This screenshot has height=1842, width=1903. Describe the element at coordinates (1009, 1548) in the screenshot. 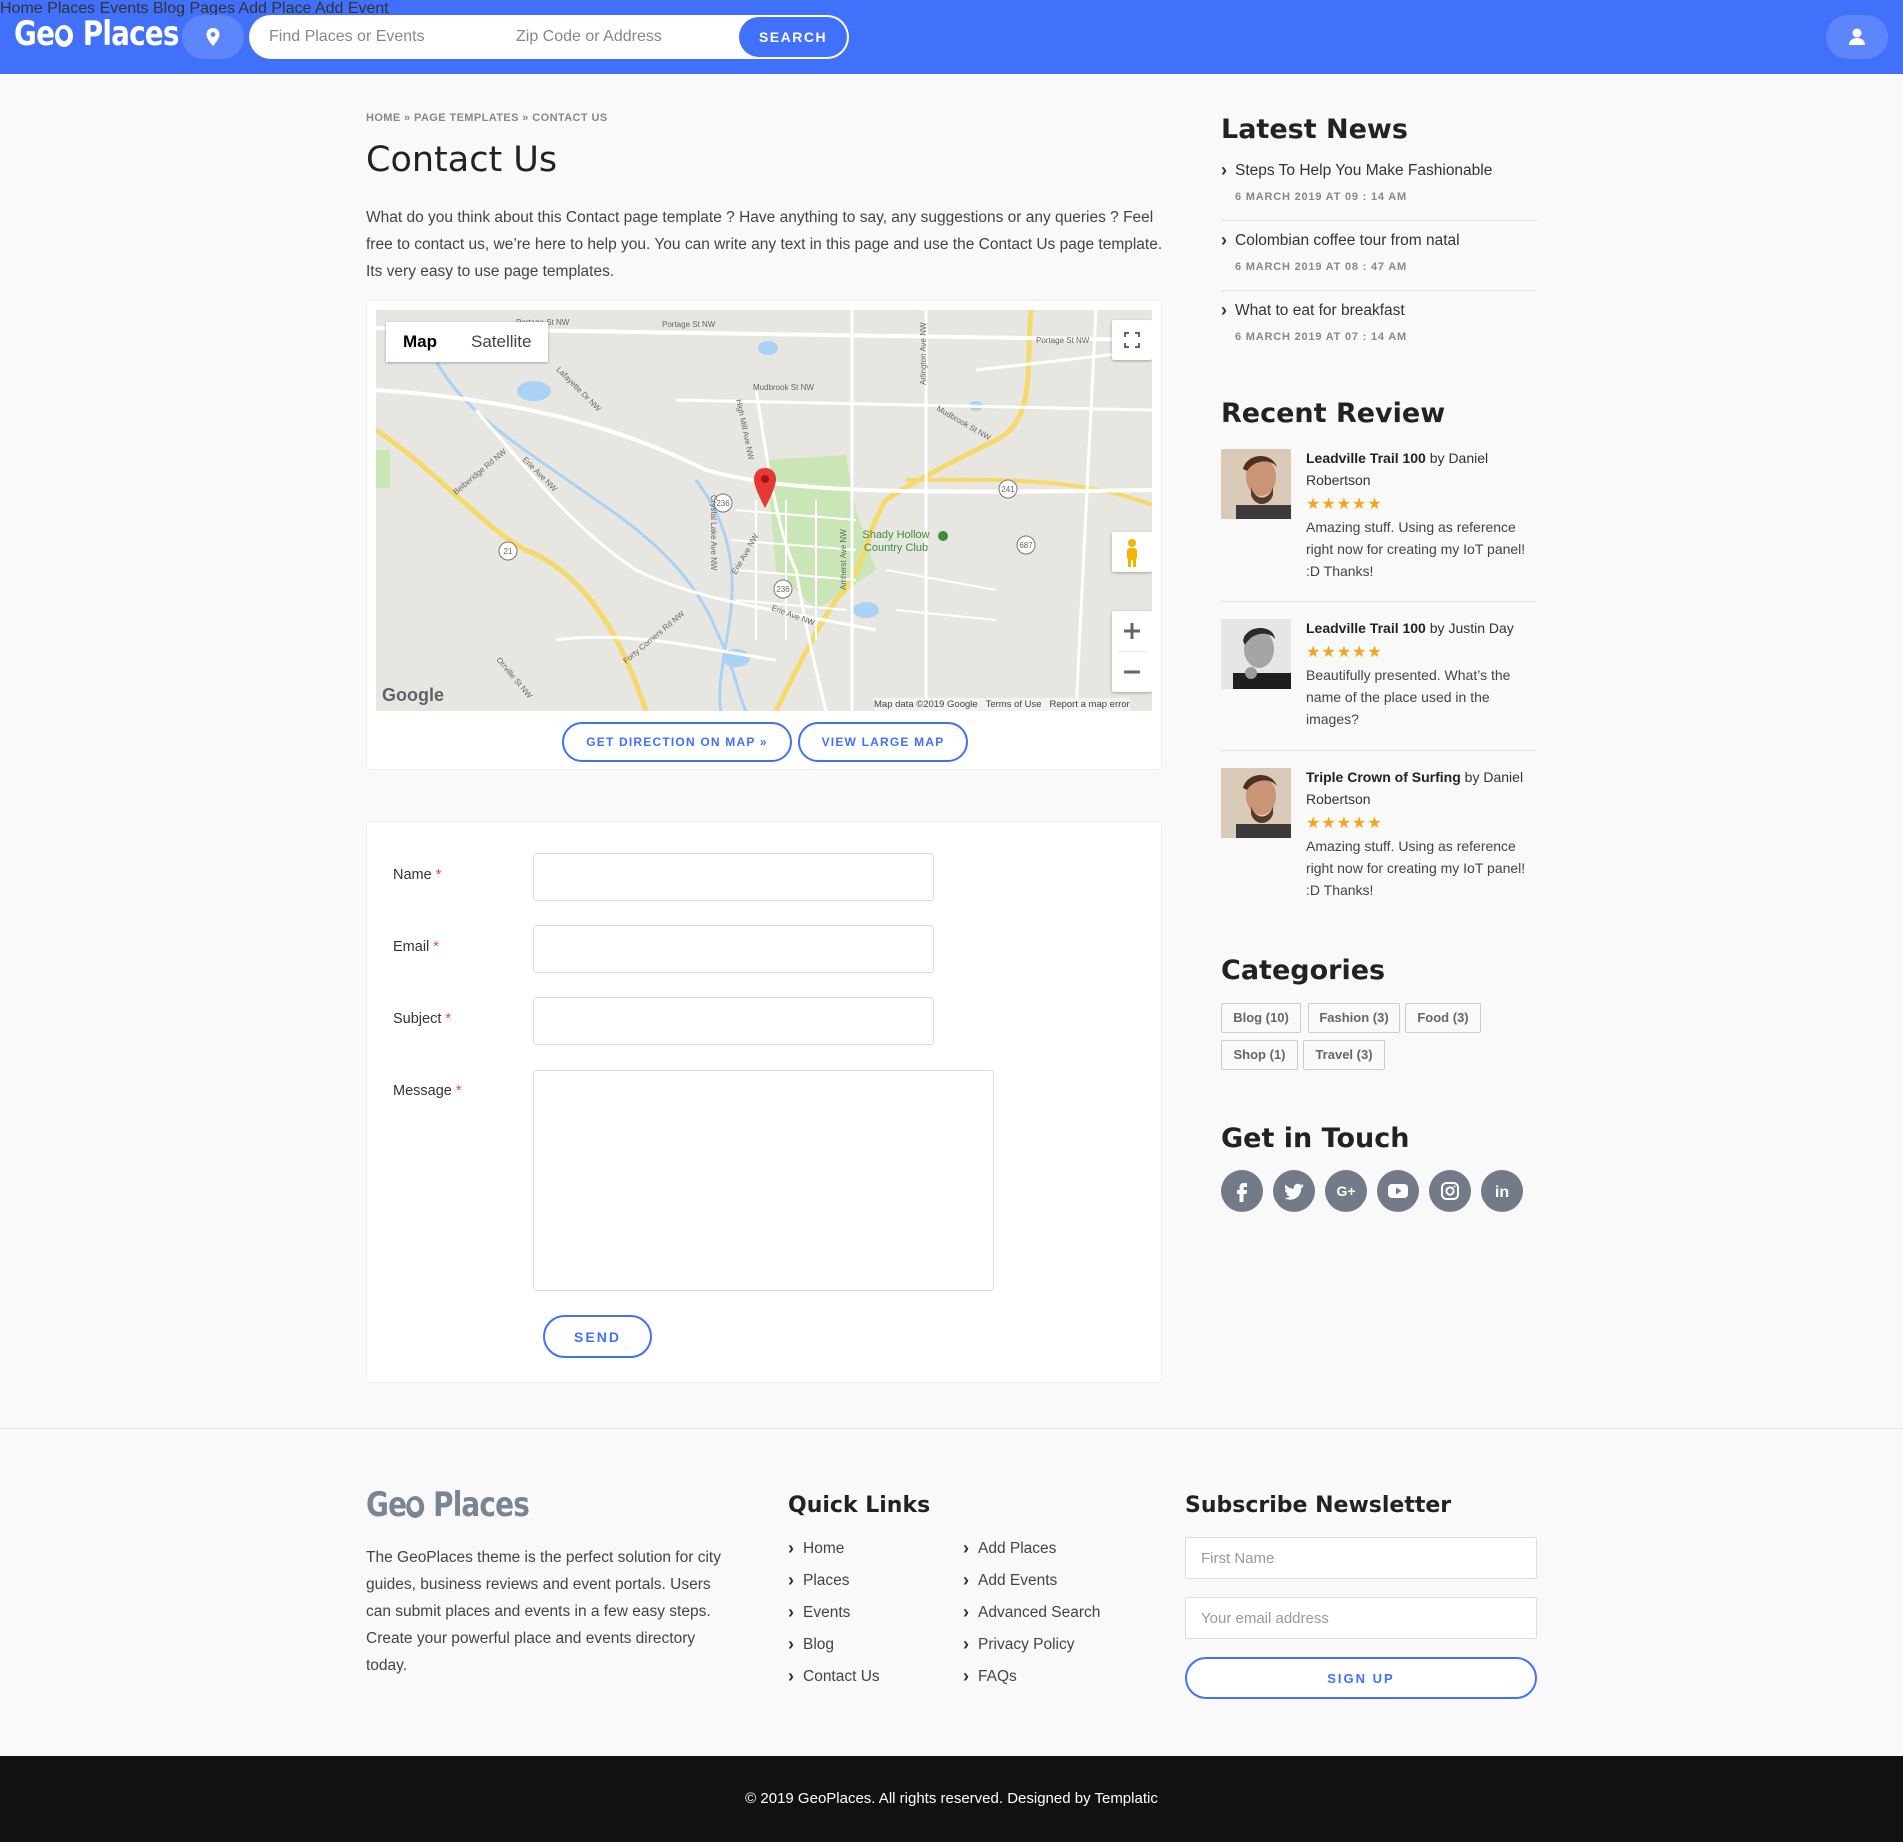

I see `footer-link-add-places: Add Places` at that location.